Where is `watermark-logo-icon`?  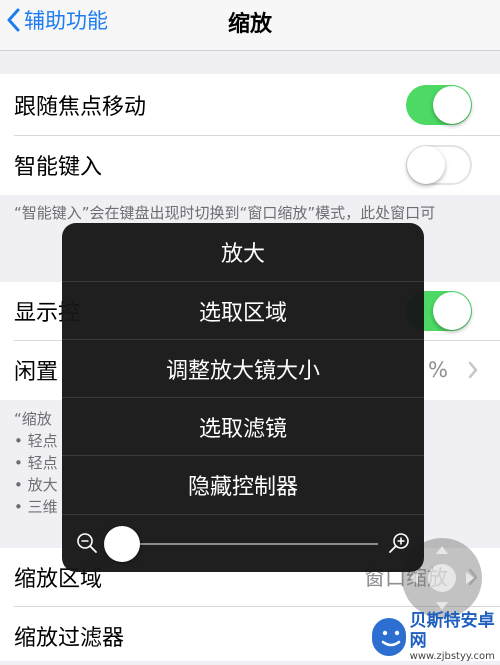 watermark-logo-icon is located at coordinates (389, 637).